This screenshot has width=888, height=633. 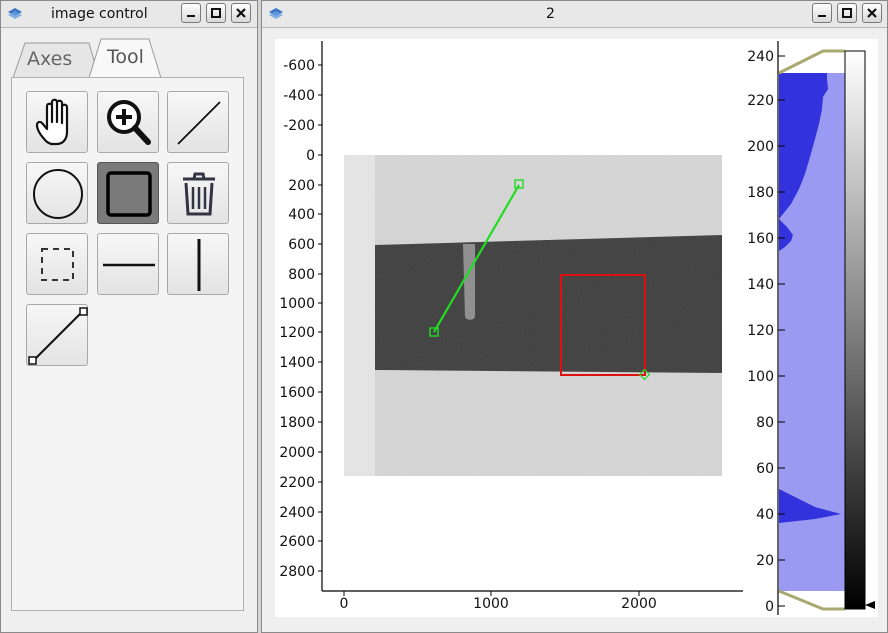 What do you see at coordinates (301, 215) in the screenshot?
I see `y-tick-label: 400` at bounding box center [301, 215].